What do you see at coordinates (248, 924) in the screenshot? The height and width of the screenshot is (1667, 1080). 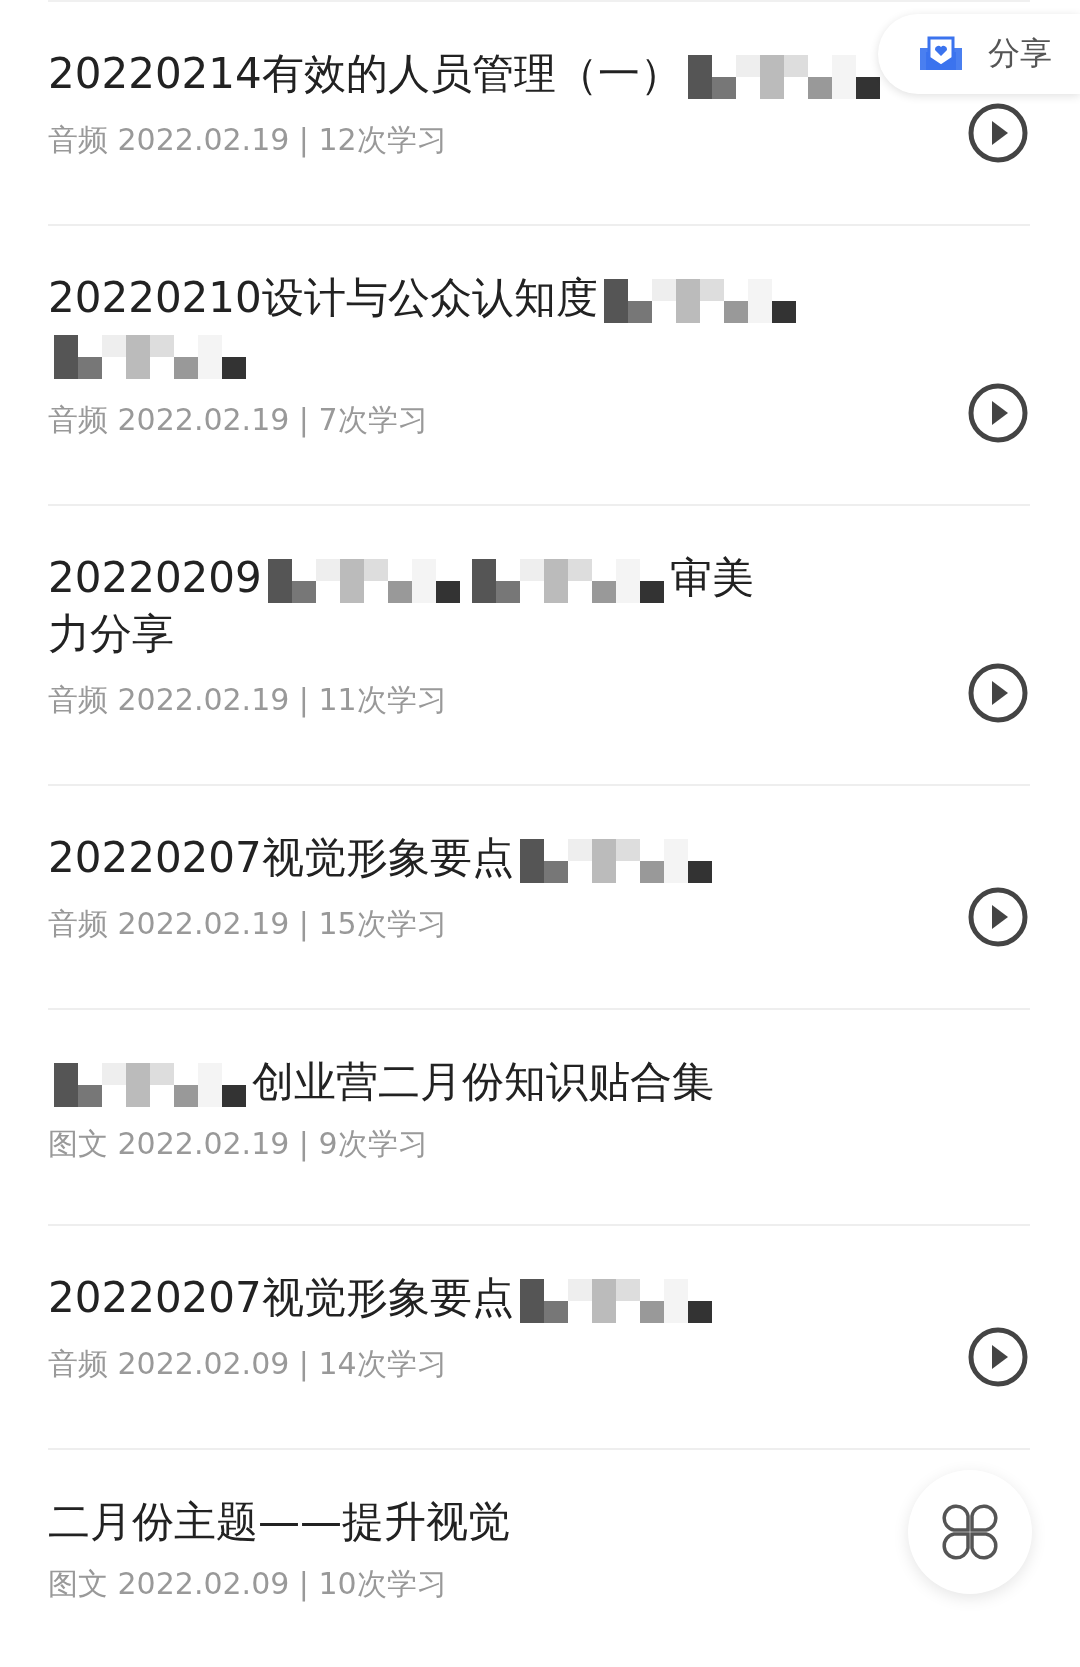 I see `item-meta: 音频 2022.02.19 | 15次学习` at bounding box center [248, 924].